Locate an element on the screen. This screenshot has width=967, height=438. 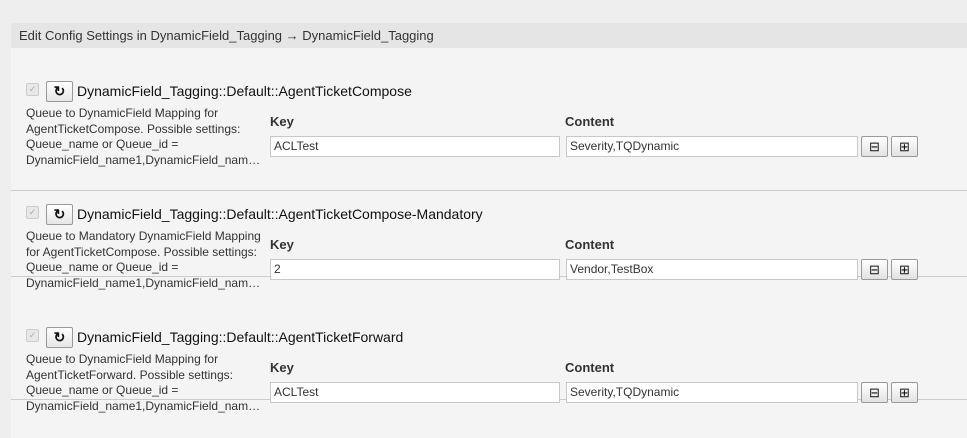
add-entry-button: ⊞ is located at coordinates (904, 392).